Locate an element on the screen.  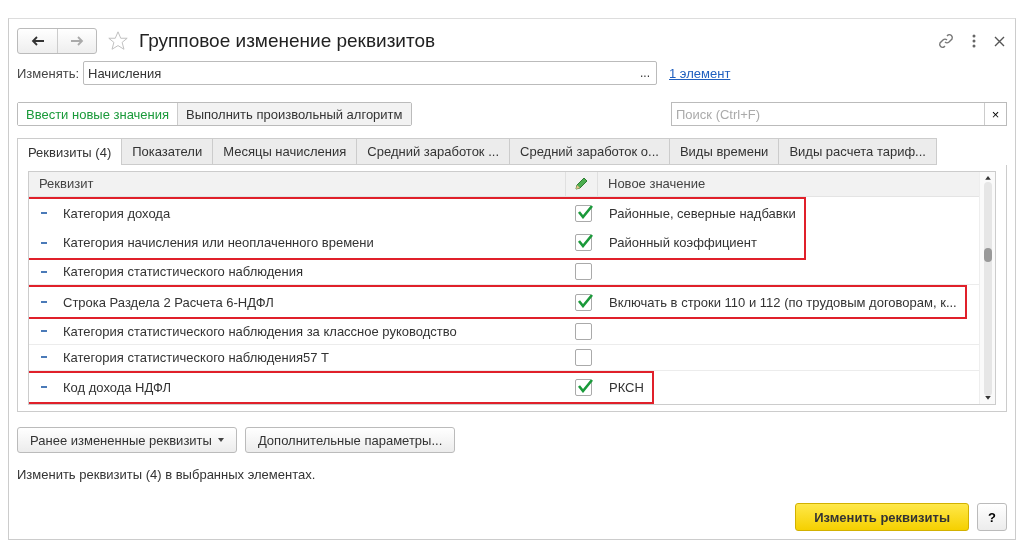
mode-button: Выполнить произвольный алгоритм is located at coordinates (294, 114).